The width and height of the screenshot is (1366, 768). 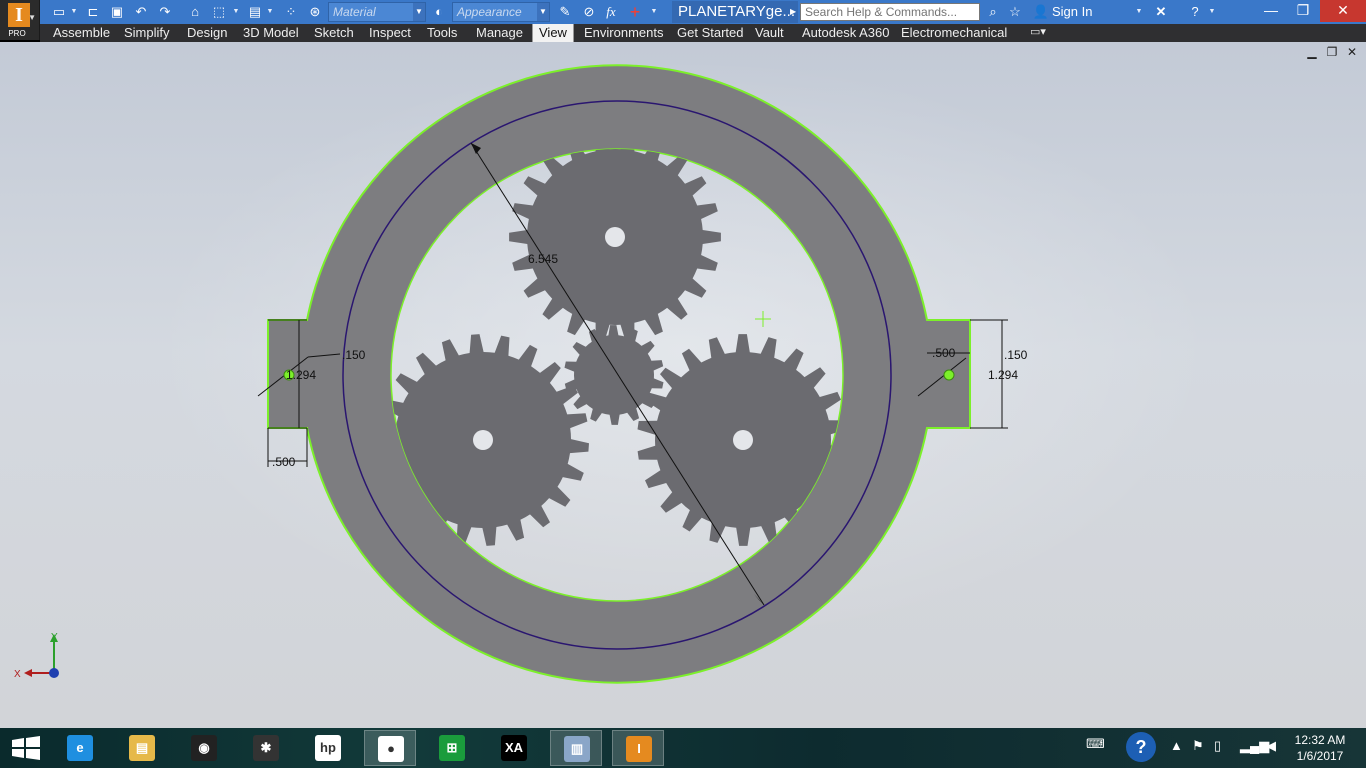 What do you see at coordinates (589, 12) in the screenshot?
I see `clear-appearance-icon: ⊘` at bounding box center [589, 12].